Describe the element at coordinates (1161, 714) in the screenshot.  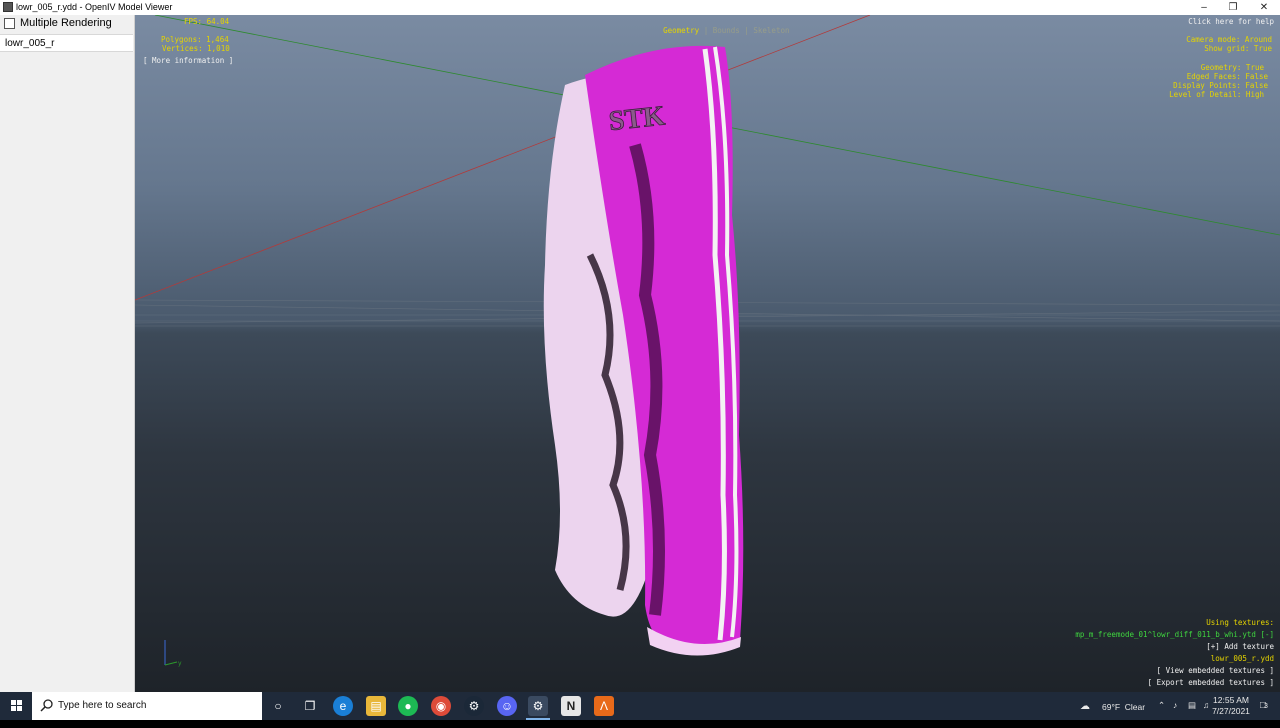
I see `tray-chevron-icon: ⌃` at that location.